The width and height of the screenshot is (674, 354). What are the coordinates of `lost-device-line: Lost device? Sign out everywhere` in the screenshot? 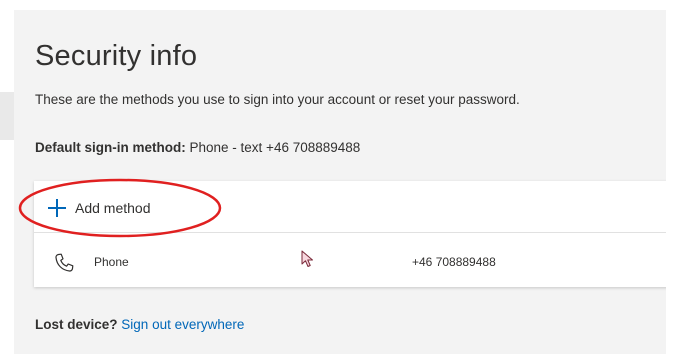 It's located at (139, 324).